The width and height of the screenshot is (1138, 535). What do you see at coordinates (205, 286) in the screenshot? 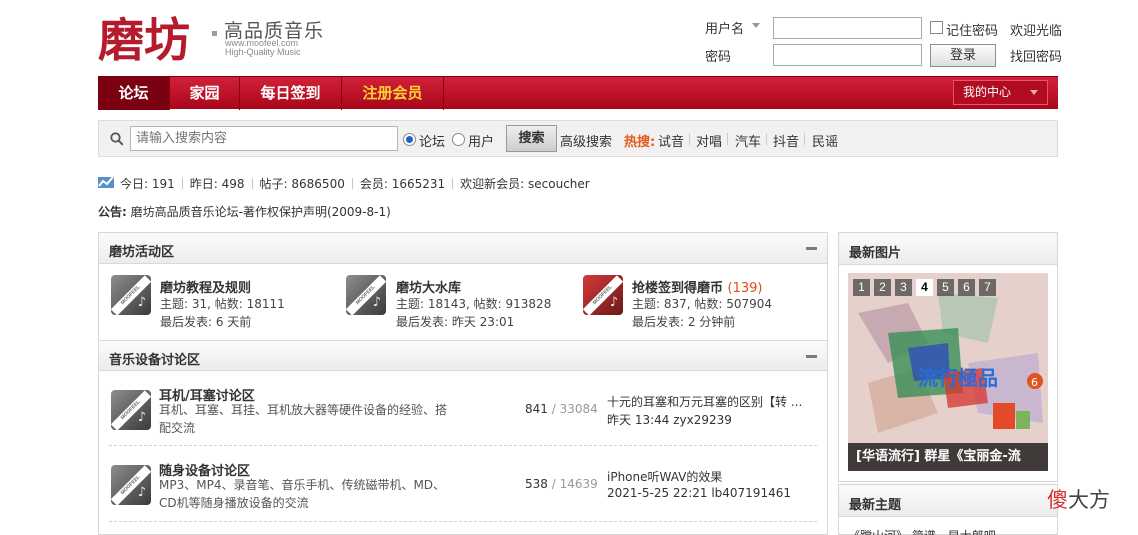
I see `forum-name: 磨坊教程及规则` at bounding box center [205, 286].